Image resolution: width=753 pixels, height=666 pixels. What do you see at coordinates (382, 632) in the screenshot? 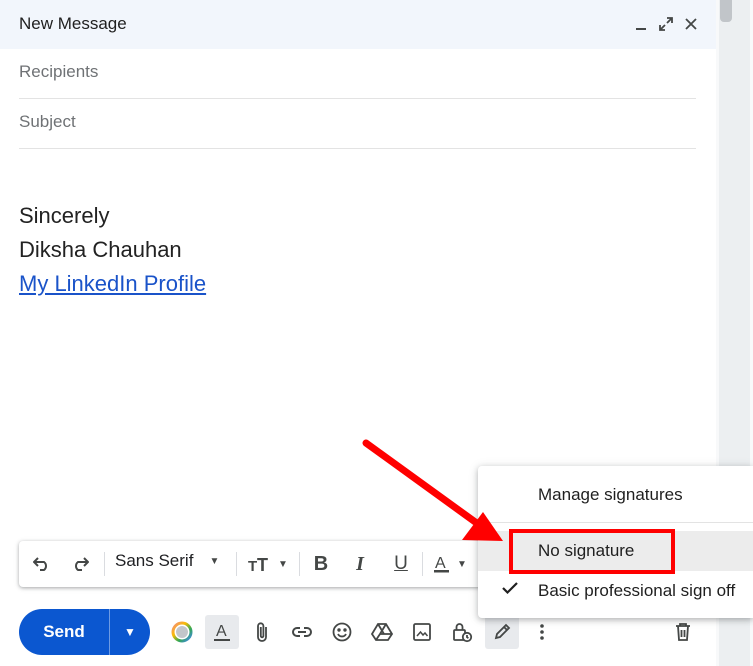
I see `drive-icon` at bounding box center [382, 632].